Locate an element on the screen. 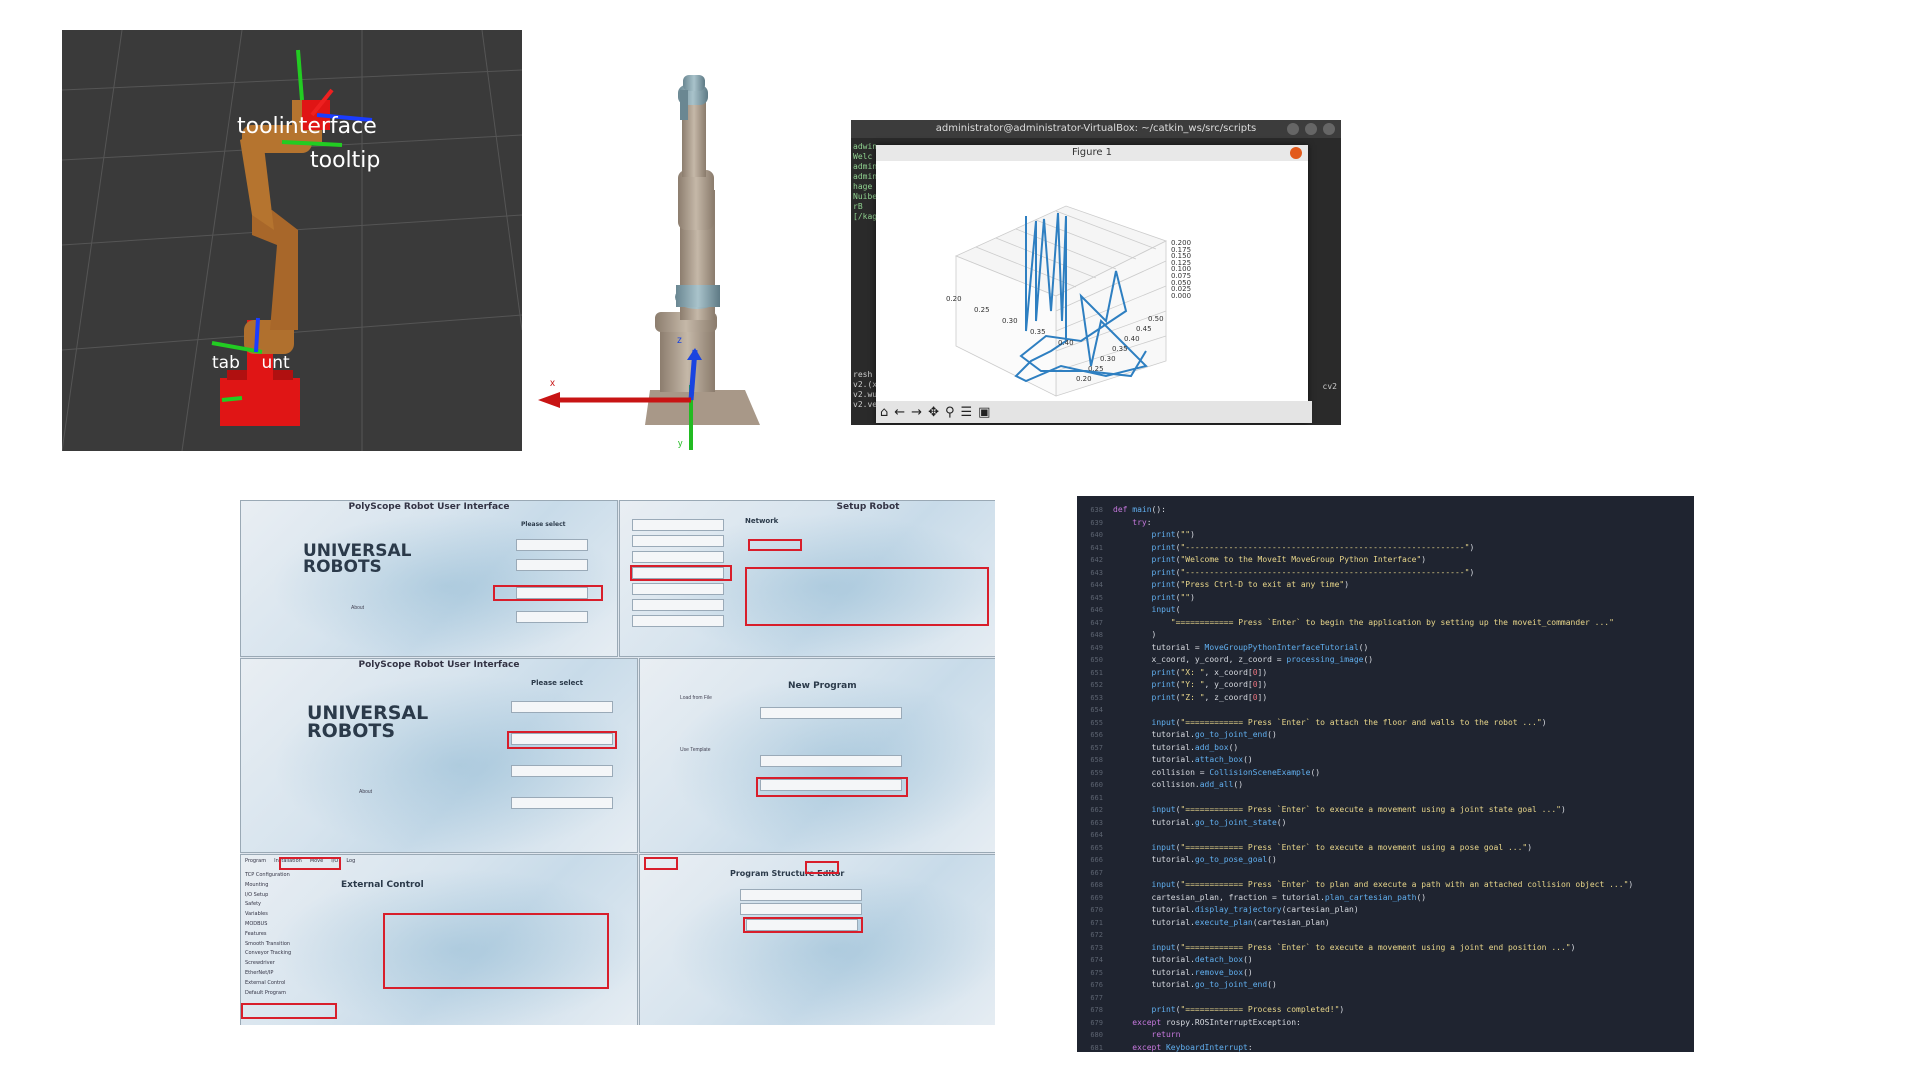 This screenshot has width=1920, height=1080. program-robot-button is located at coordinates (552, 565).